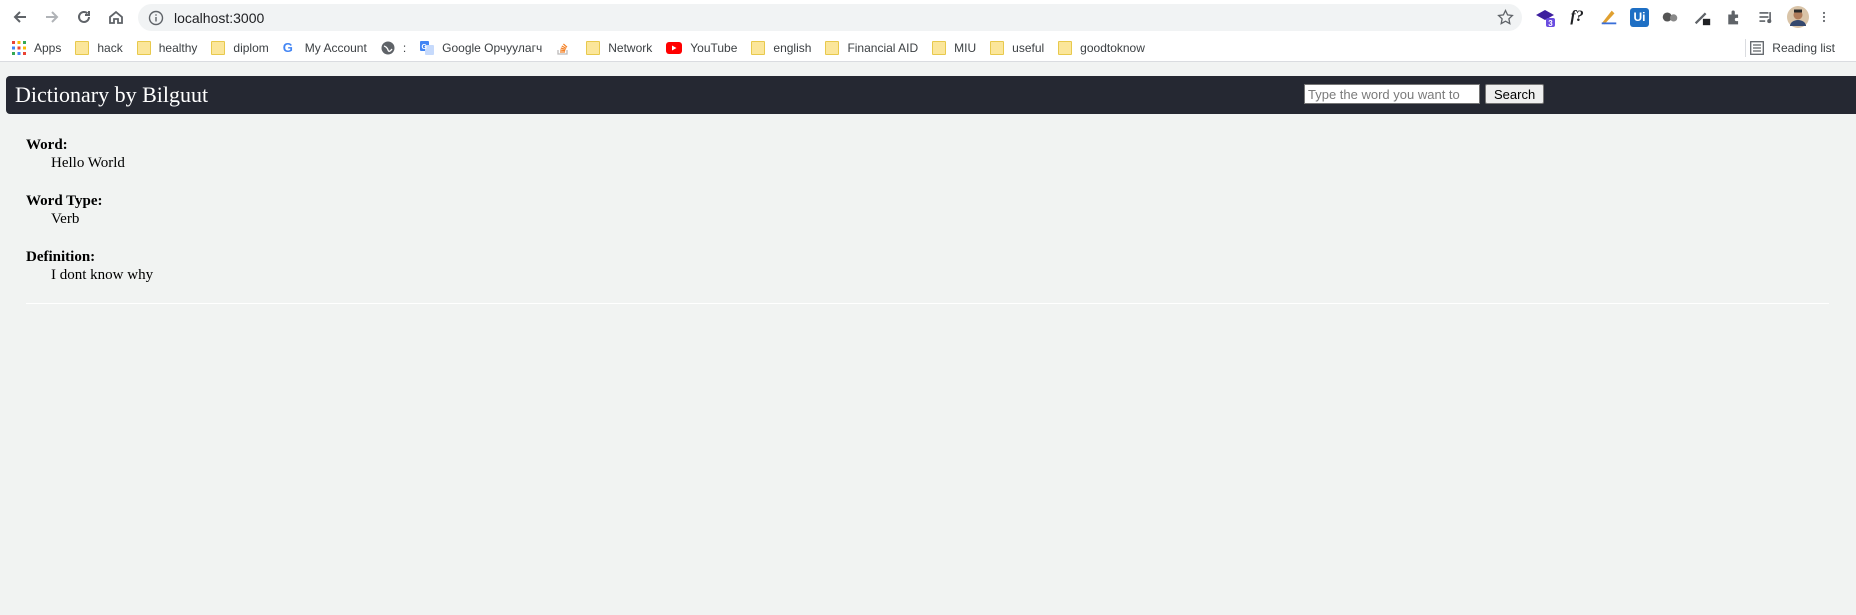  What do you see at coordinates (88, 163) in the screenshot?
I see `word-value: Hello World` at bounding box center [88, 163].